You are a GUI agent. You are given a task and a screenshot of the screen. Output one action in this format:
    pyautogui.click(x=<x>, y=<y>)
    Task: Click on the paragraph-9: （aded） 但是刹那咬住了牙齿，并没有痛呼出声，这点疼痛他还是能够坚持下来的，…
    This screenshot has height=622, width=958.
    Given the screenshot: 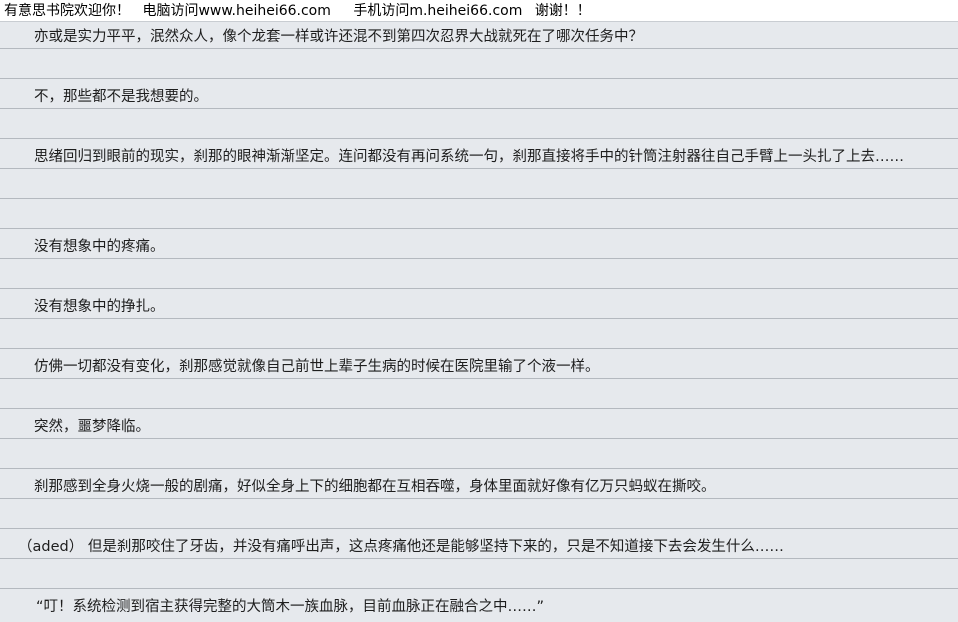 What is the action you would take?
    pyautogui.click(x=401, y=547)
    